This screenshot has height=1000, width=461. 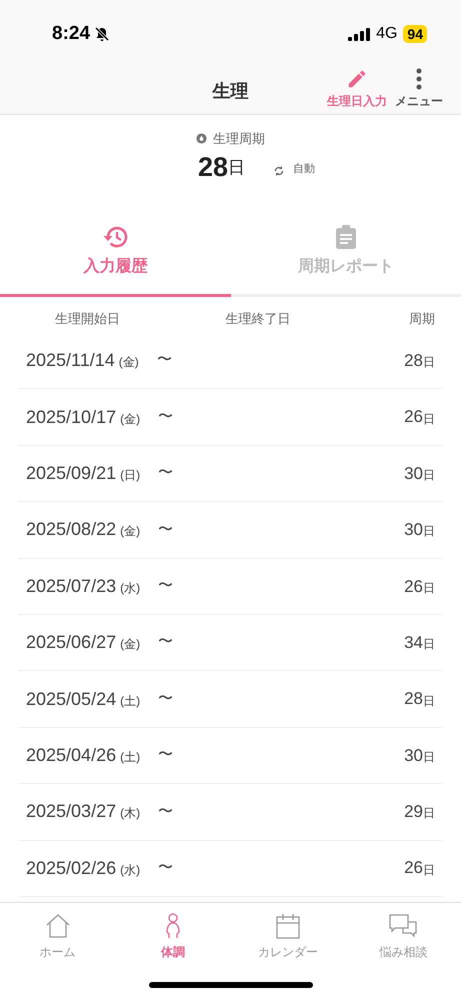 I want to click on tab: 周期レポート, so click(x=345, y=249).